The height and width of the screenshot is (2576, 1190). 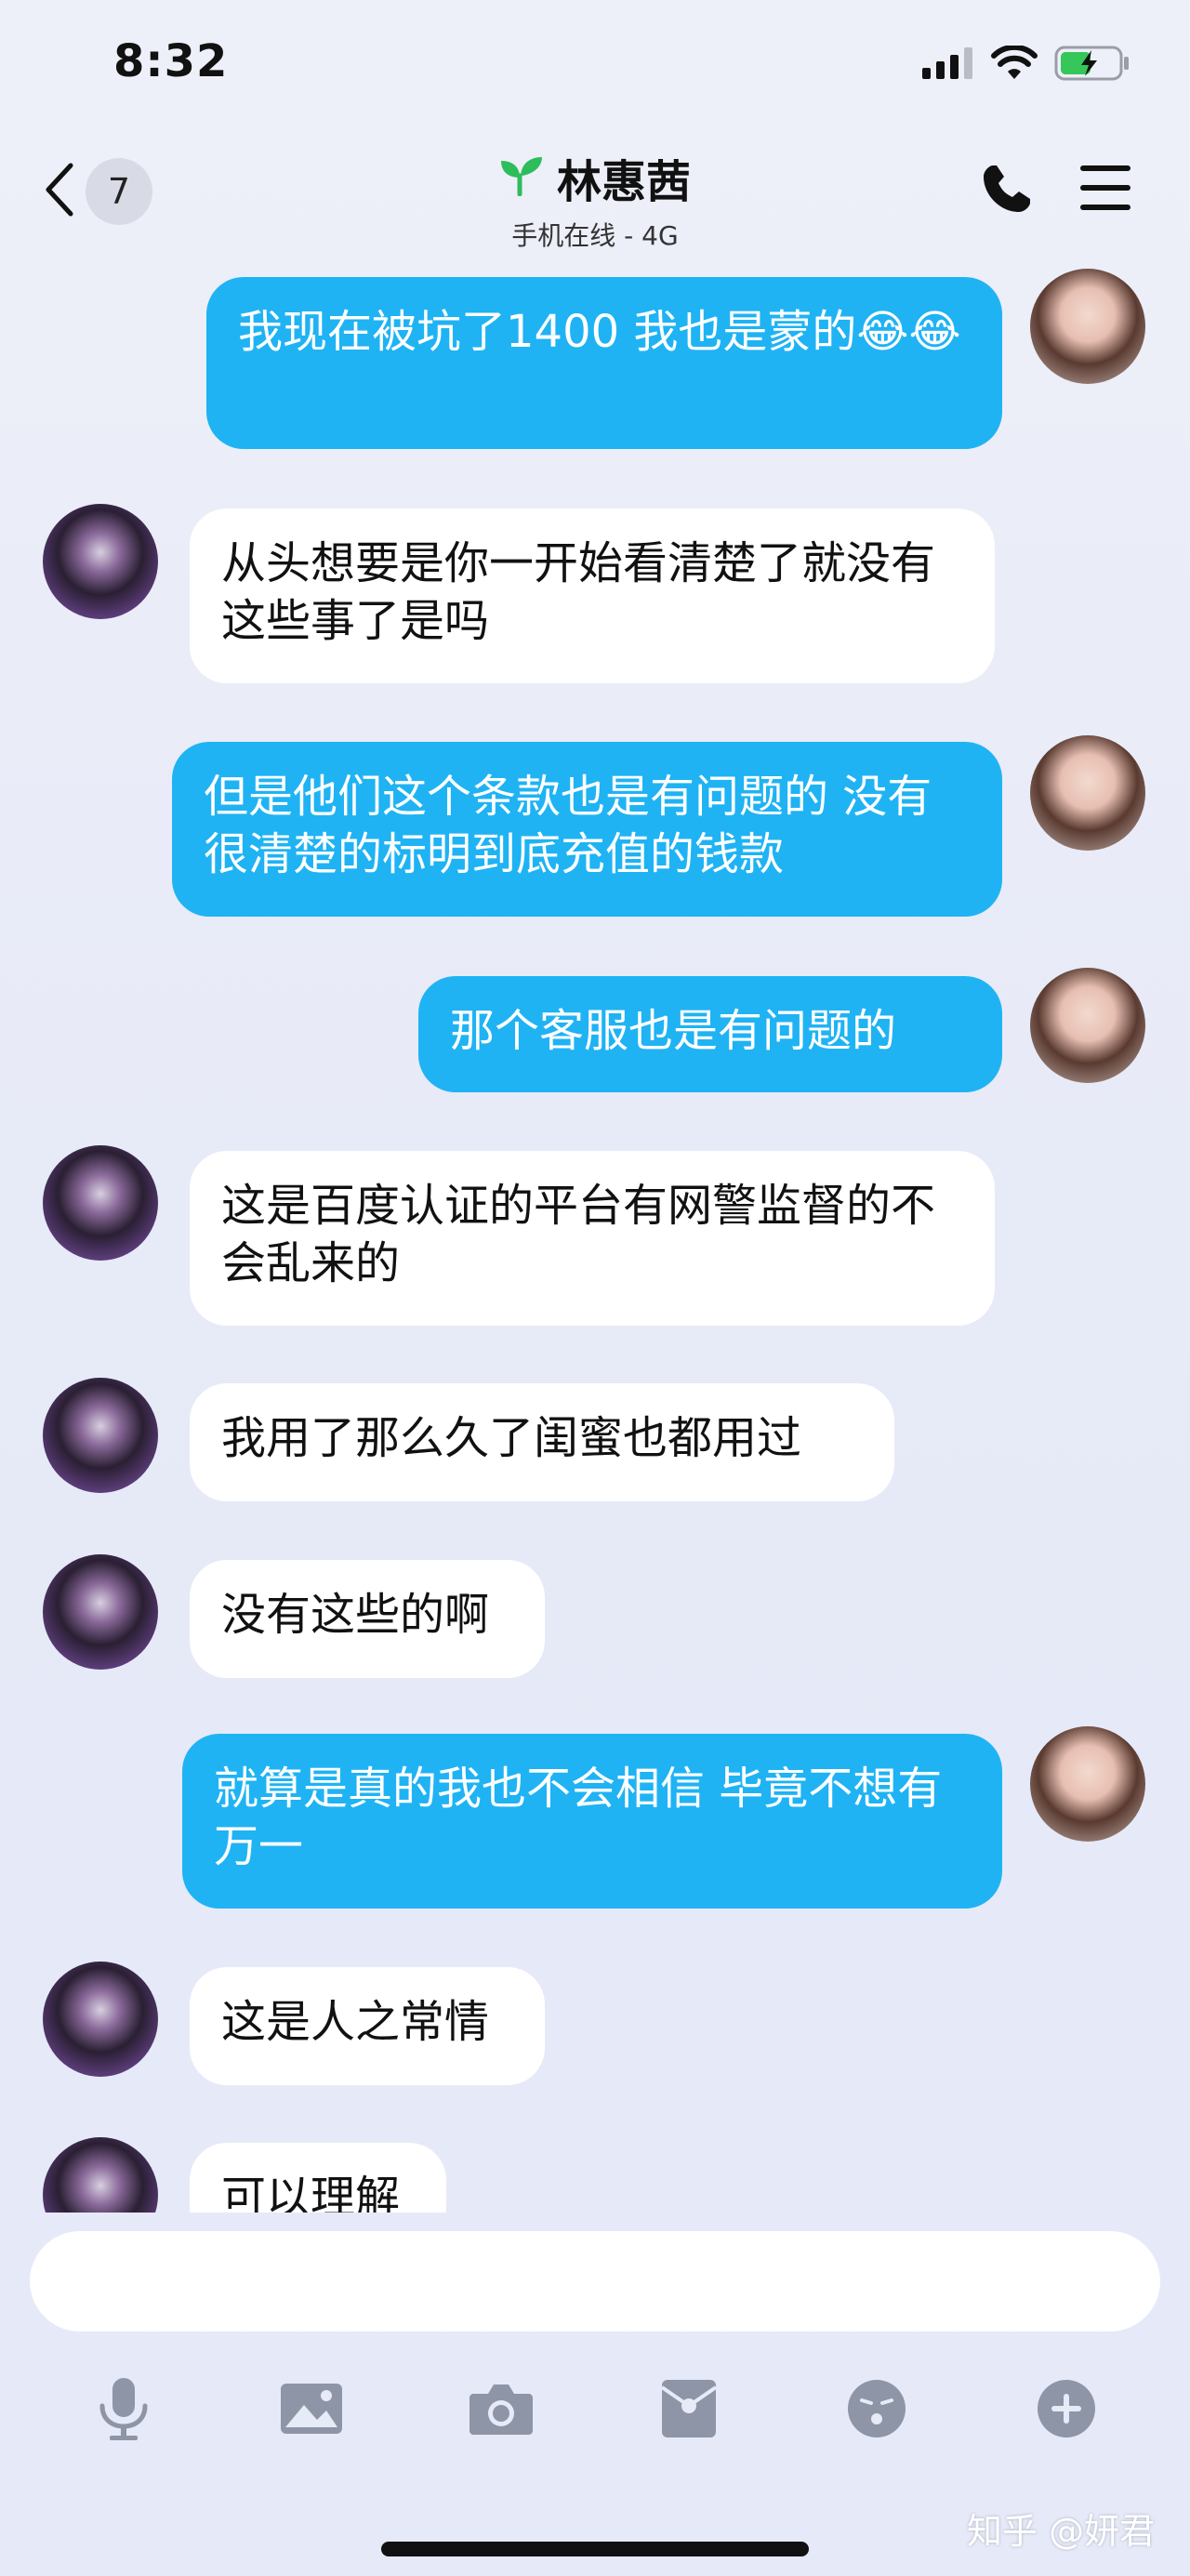 What do you see at coordinates (1061, 2531) in the screenshot?
I see `watermark: 知乎 @妍君` at bounding box center [1061, 2531].